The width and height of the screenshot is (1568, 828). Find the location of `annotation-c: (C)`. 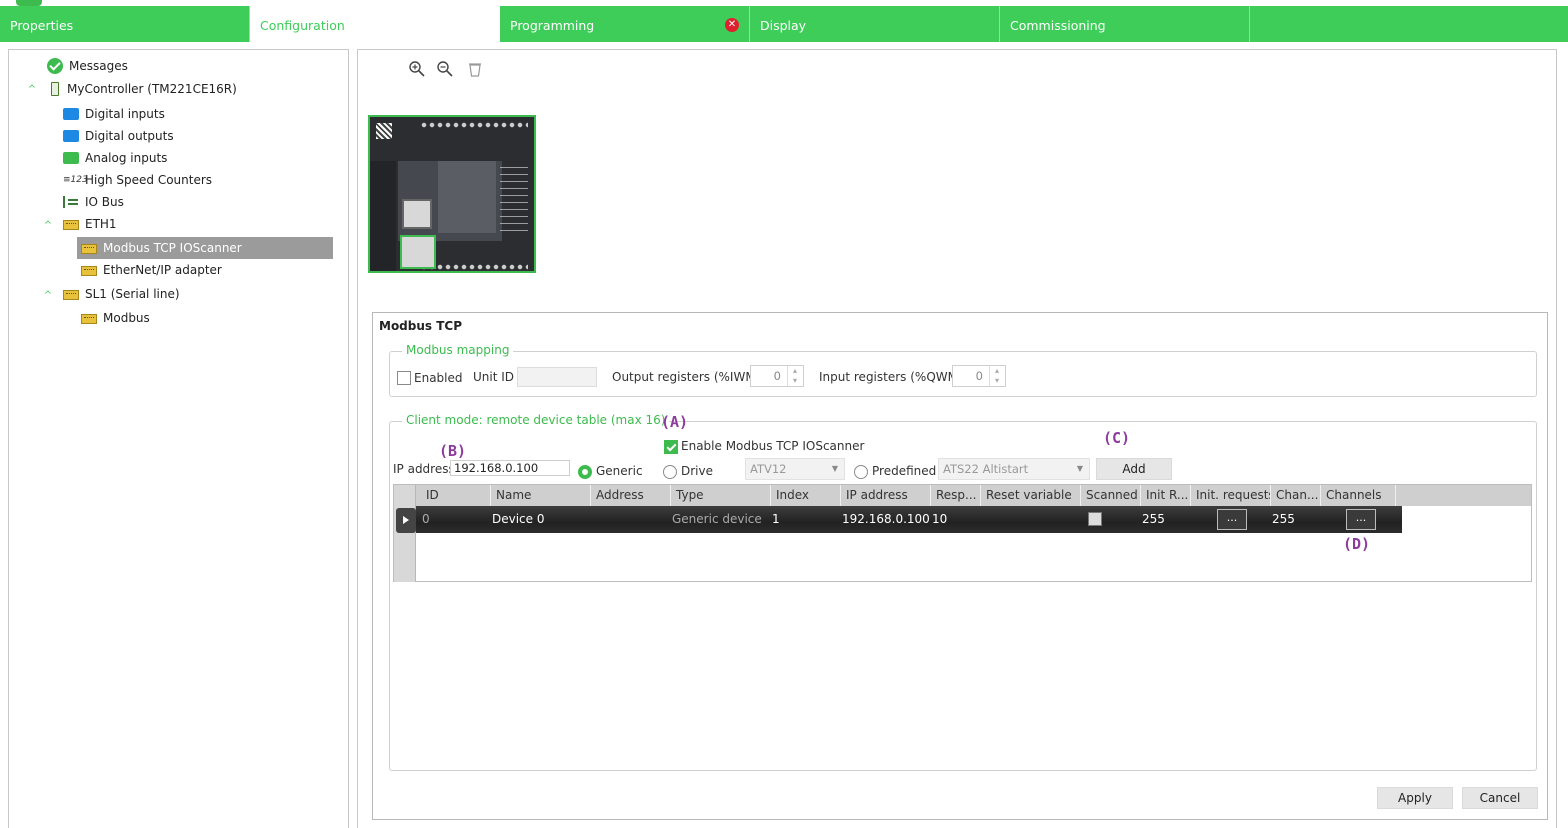

annotation-c: (C) is located at coordinates (1117, 438).